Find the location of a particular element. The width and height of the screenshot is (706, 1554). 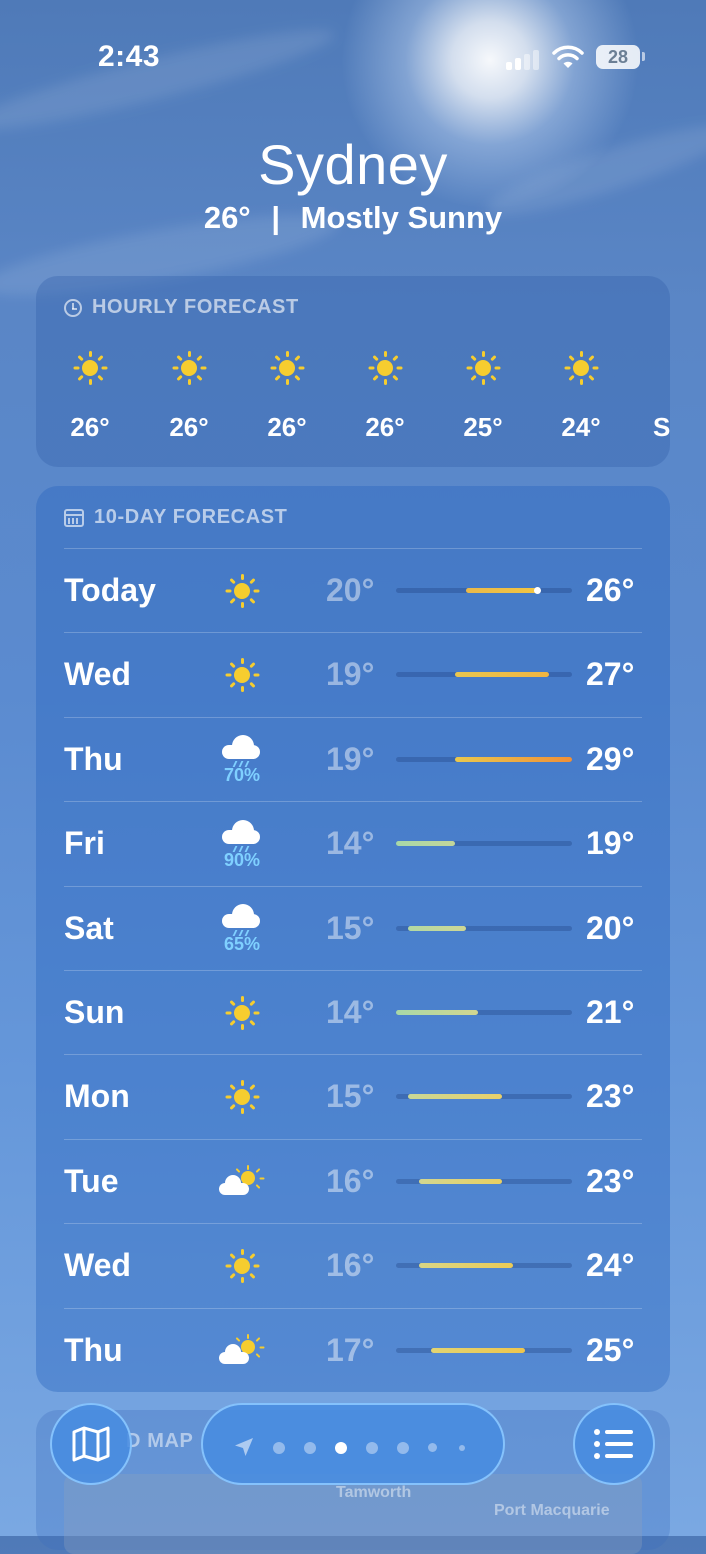

map-button is located at coordinates (91, 1444).